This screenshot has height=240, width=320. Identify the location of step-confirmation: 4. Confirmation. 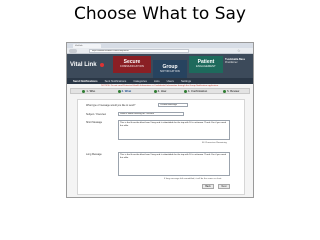
(196, 91).